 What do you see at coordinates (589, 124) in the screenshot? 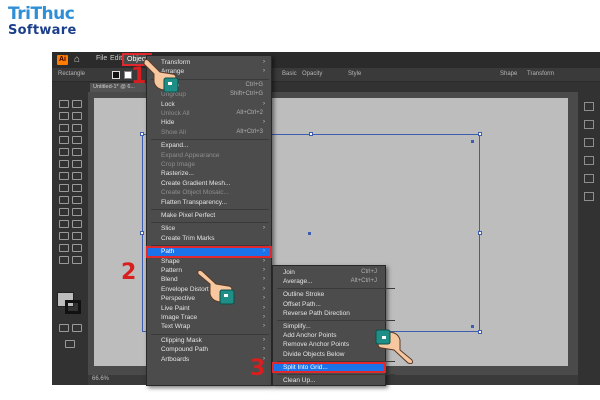
I see `layers-panel-icon` at bounding box center [589, 124].